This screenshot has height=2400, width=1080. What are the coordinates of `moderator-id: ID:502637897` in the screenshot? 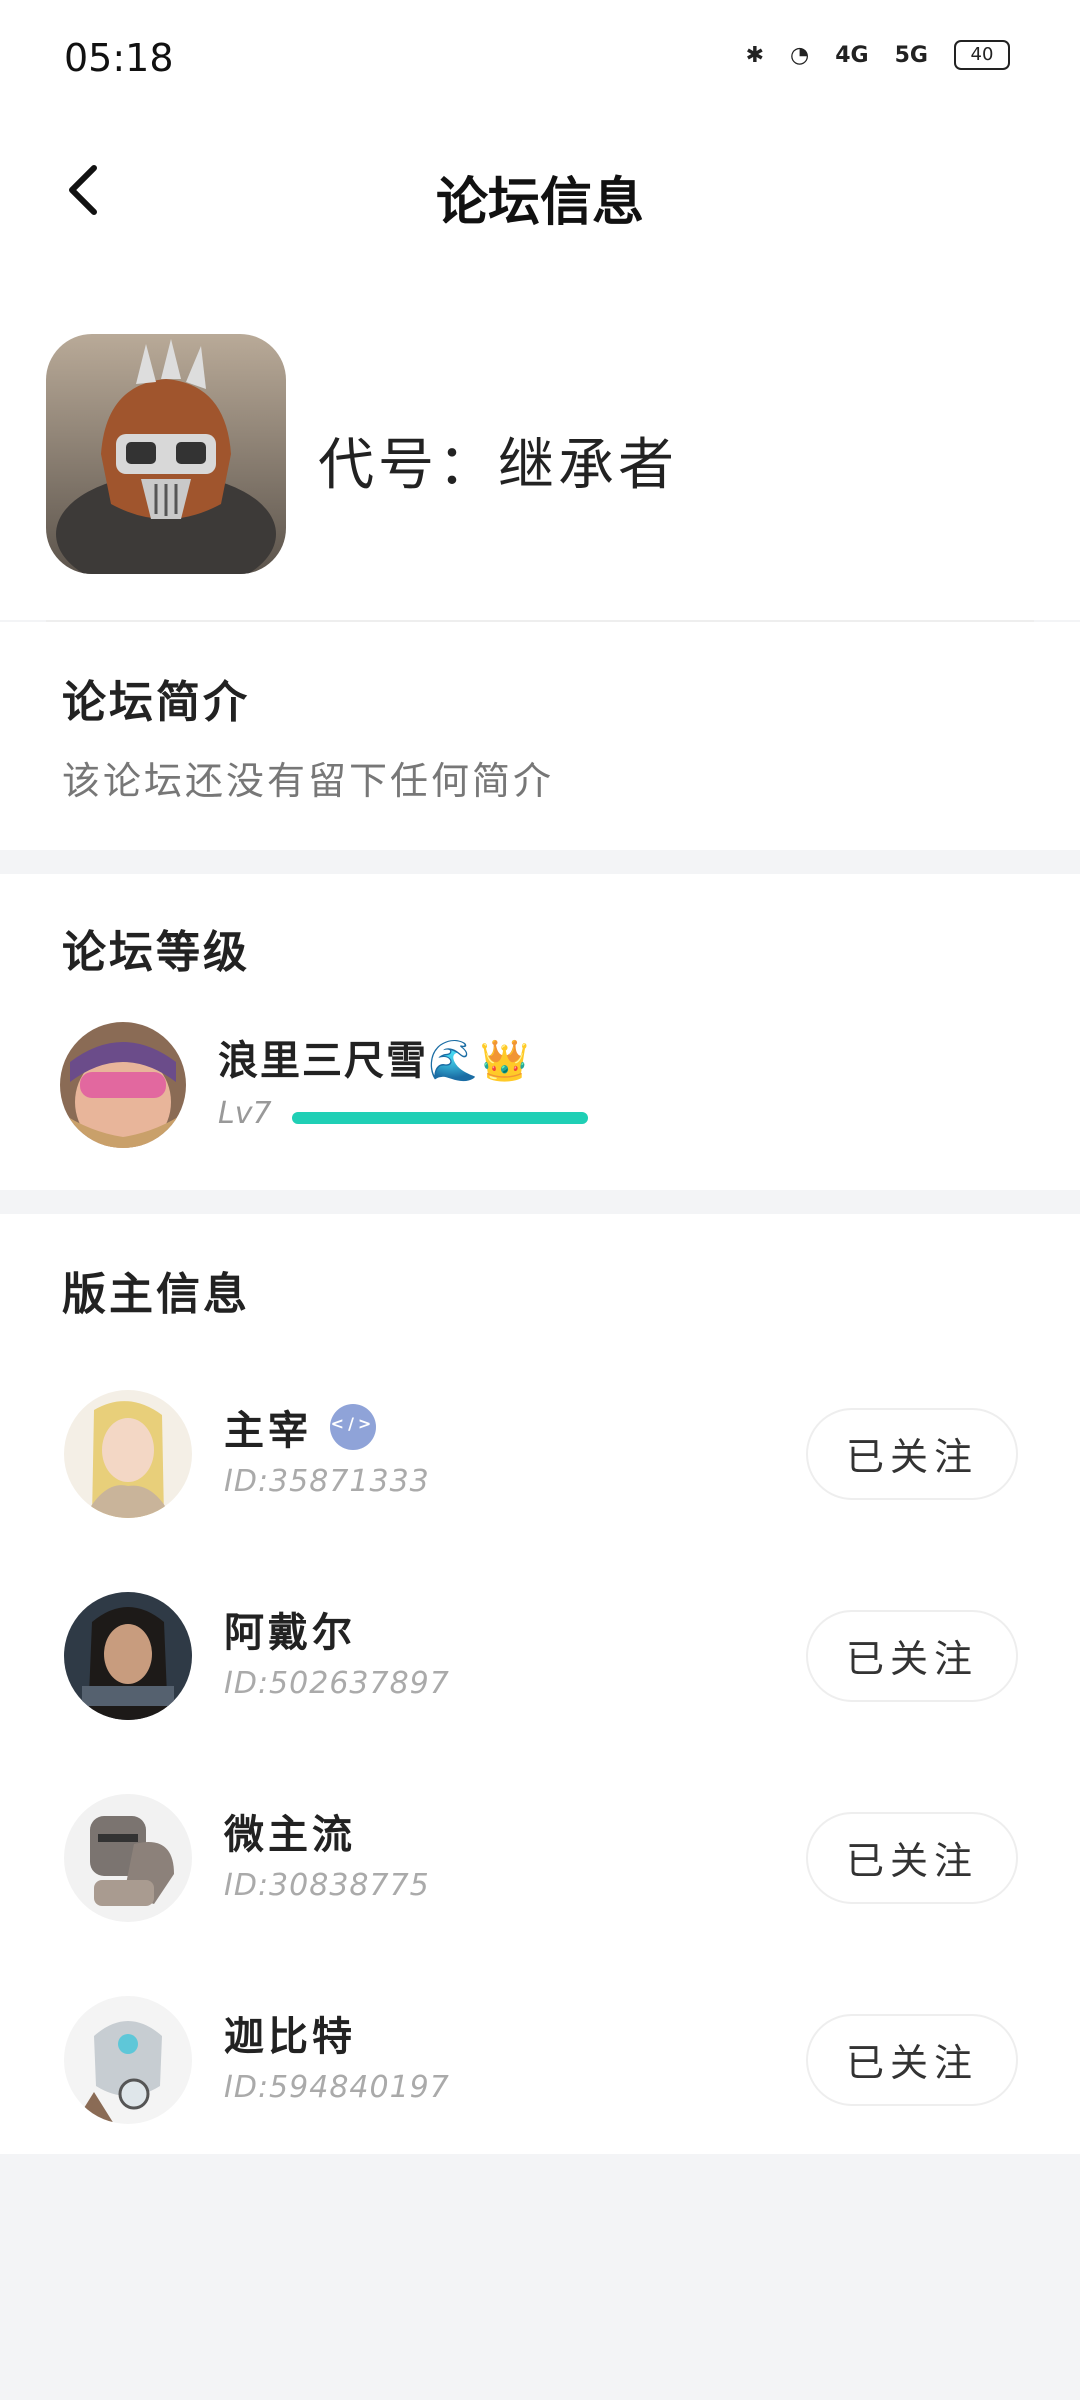 It's located at (337, 1683).